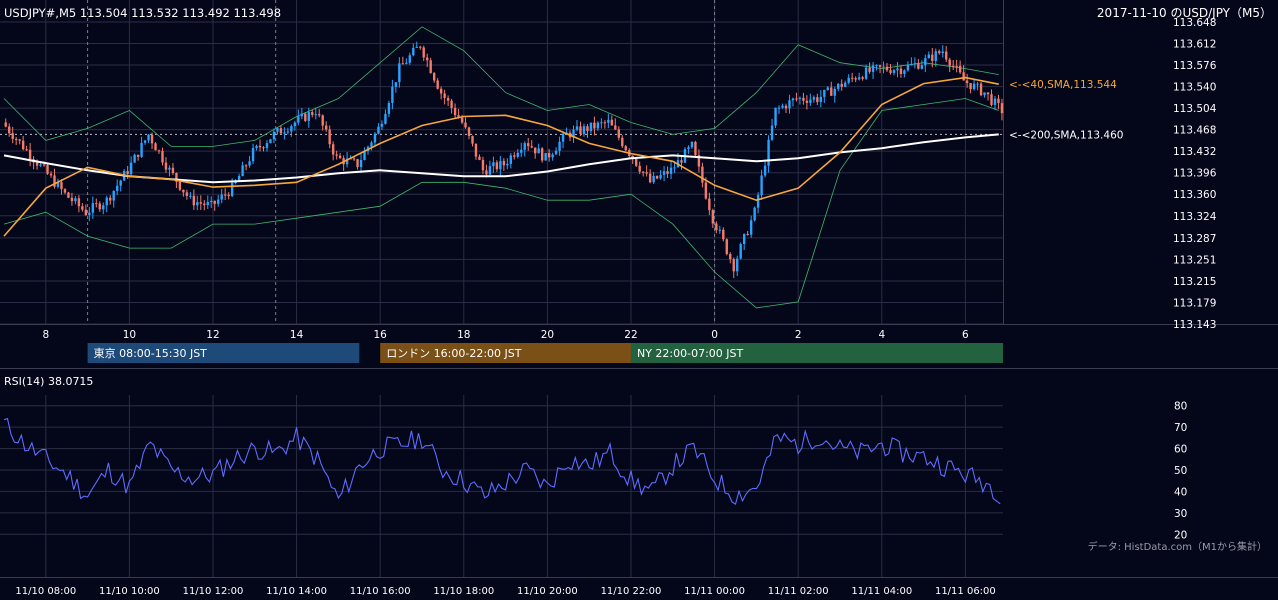 The height and width of the screenshot is (600, 1278). What do you see at coordinates (1180, 407) in the screenshot?
I see `rsi-tick-0: 80` at bounding box center [1180, 407].